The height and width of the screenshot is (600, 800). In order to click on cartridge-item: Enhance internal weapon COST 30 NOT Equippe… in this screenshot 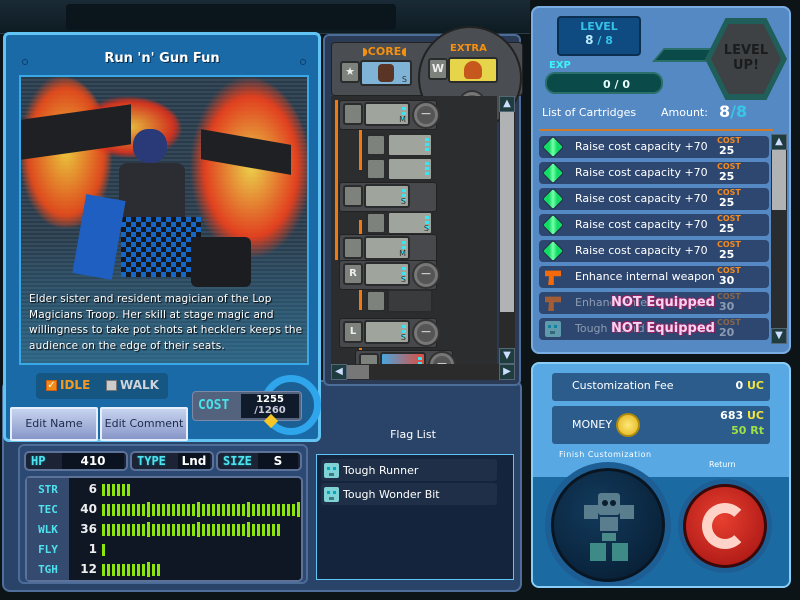, I will do `click(654, 303)`.